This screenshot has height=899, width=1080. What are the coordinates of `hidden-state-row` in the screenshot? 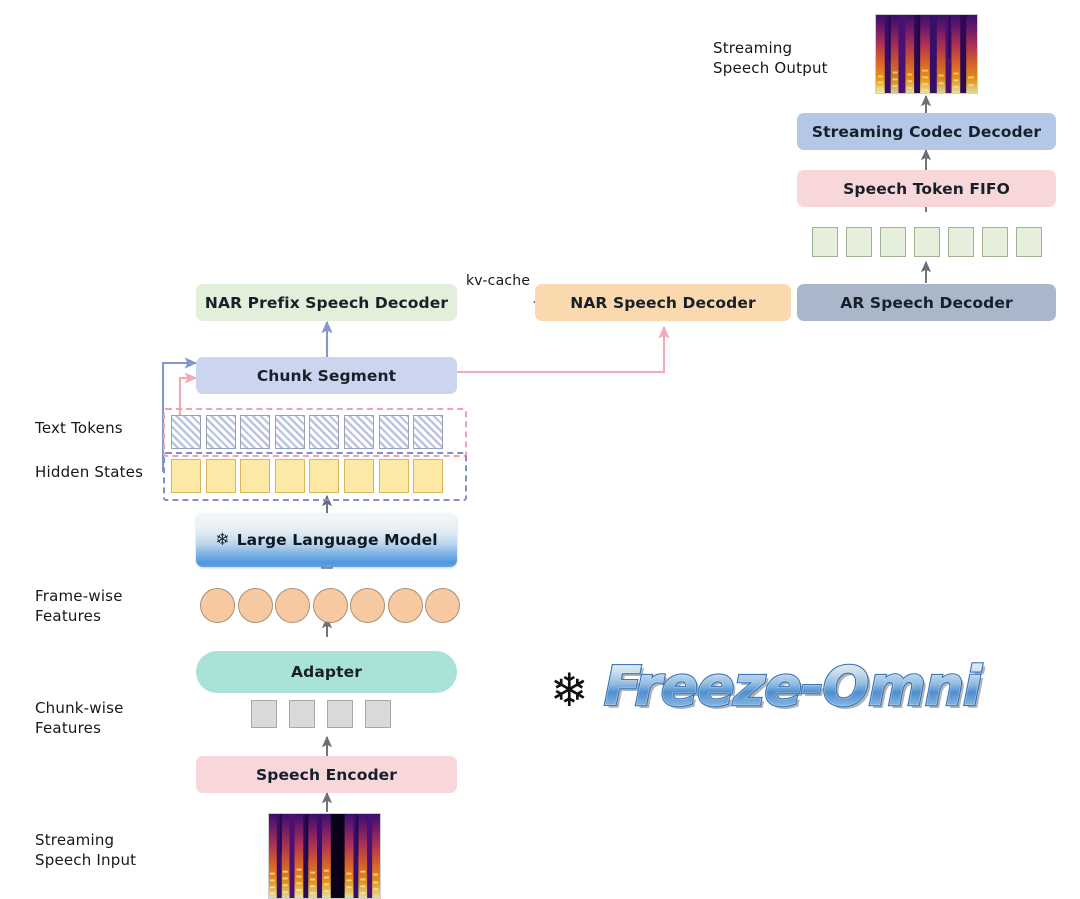 It's located at (309, 476).